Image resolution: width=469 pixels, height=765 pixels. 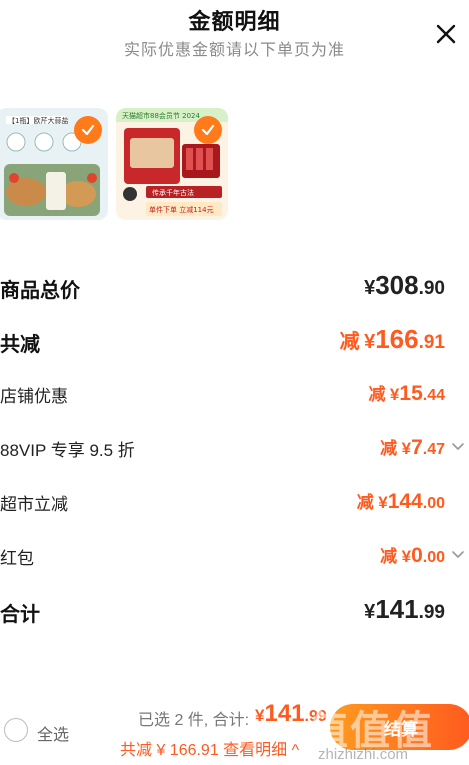 What do you see at coordinates (234, 21) in the screenshot?
I see `panel-title: 金额明细` at bounding box center [234, 21].